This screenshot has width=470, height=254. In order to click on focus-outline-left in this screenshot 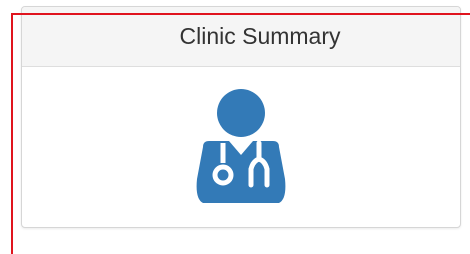, I will do `click(12, 133)`.